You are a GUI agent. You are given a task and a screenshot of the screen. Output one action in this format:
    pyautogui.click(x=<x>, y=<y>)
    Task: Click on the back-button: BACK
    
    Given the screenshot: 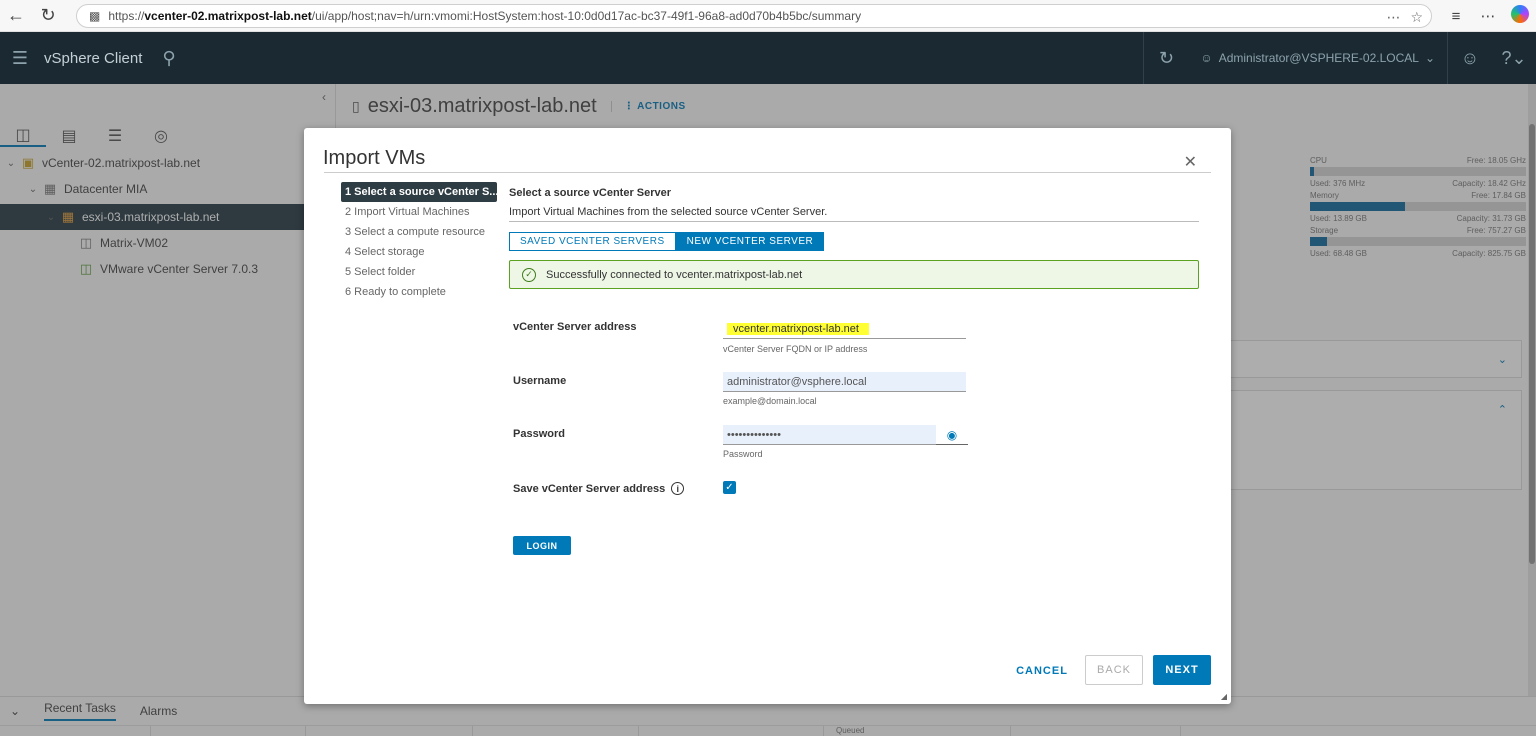 What is the action you would take?
    pyautogui.click(x=1114, y=670)
    